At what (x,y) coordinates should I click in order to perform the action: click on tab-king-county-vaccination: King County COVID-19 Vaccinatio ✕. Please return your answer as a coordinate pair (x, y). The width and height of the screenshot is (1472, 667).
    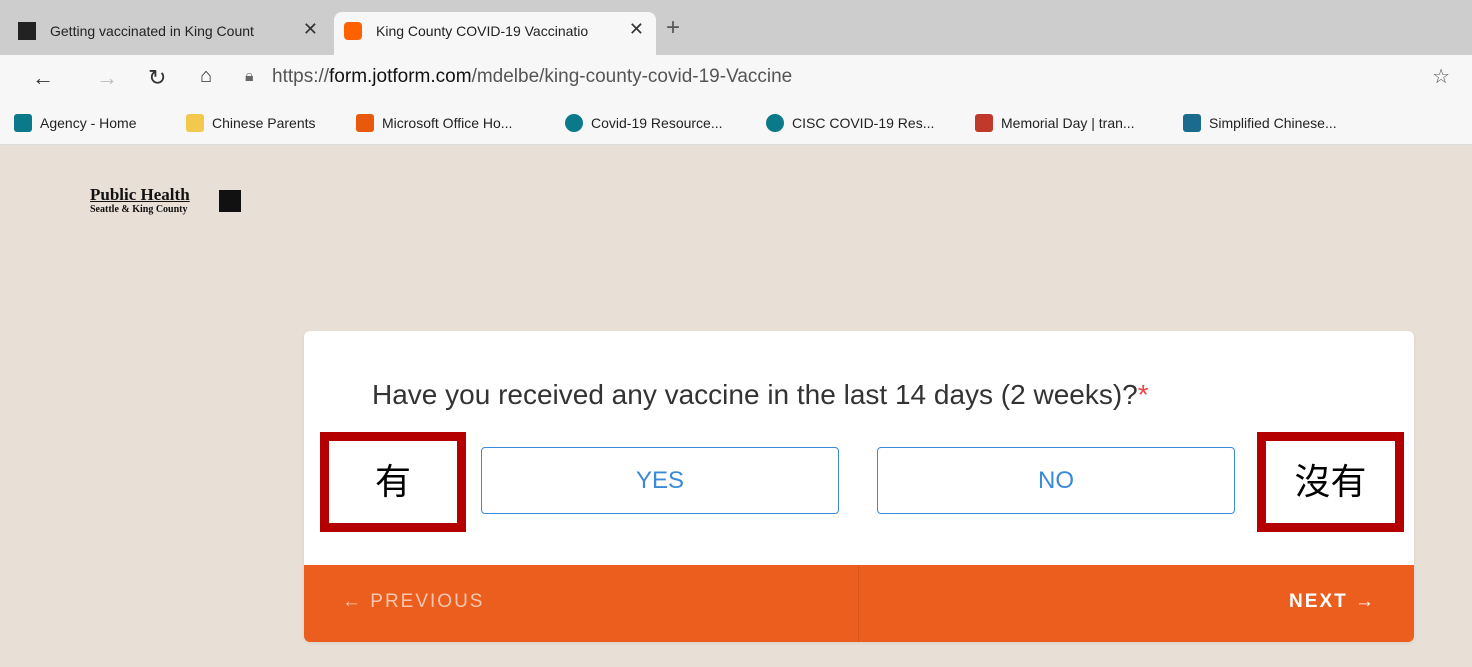
    Looking at the image, I should click on (495, 33).